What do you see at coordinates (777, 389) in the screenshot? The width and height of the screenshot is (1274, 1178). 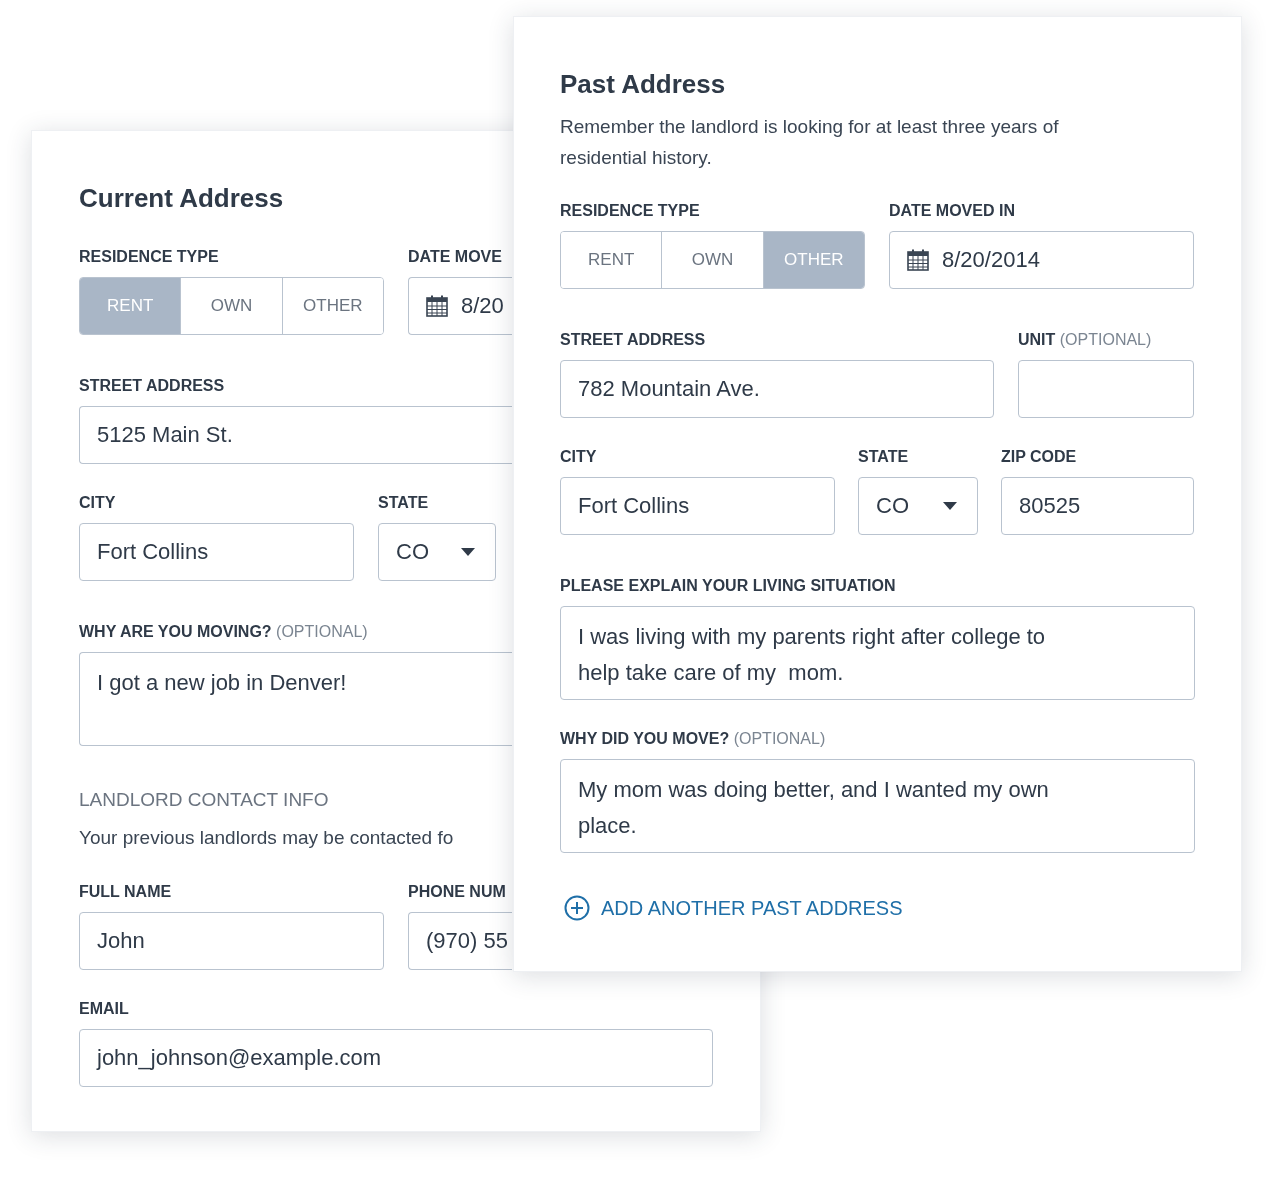 I see `input-field: 782 Mountain Ave.` at bounding box center [777, 389].